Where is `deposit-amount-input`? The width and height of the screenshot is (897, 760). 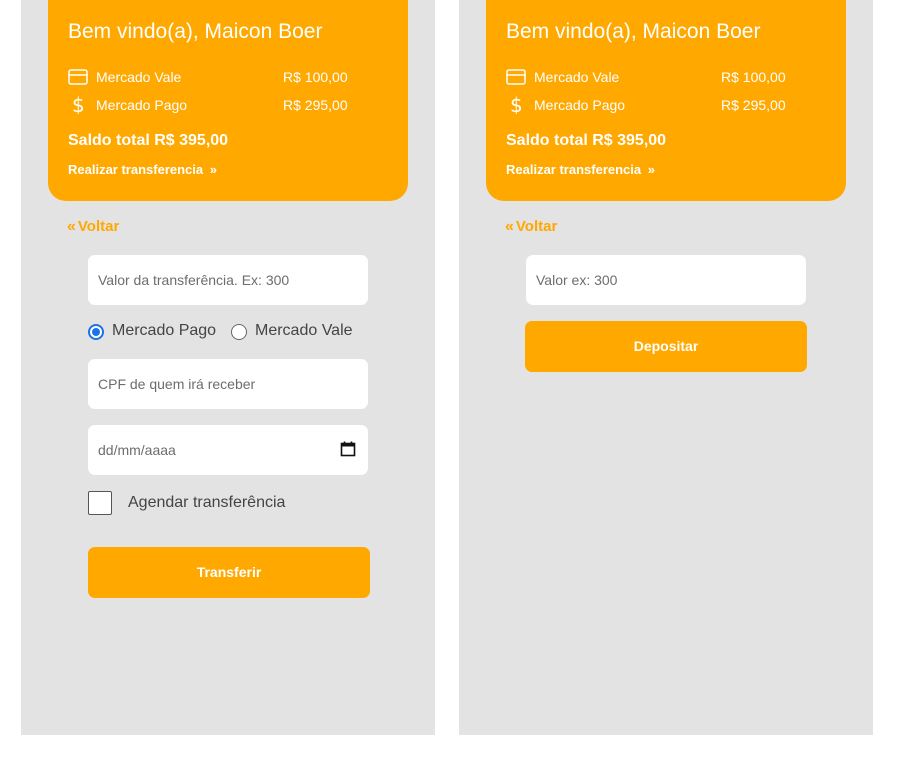
deposit-amount-input is located at coordinates (666, 280).